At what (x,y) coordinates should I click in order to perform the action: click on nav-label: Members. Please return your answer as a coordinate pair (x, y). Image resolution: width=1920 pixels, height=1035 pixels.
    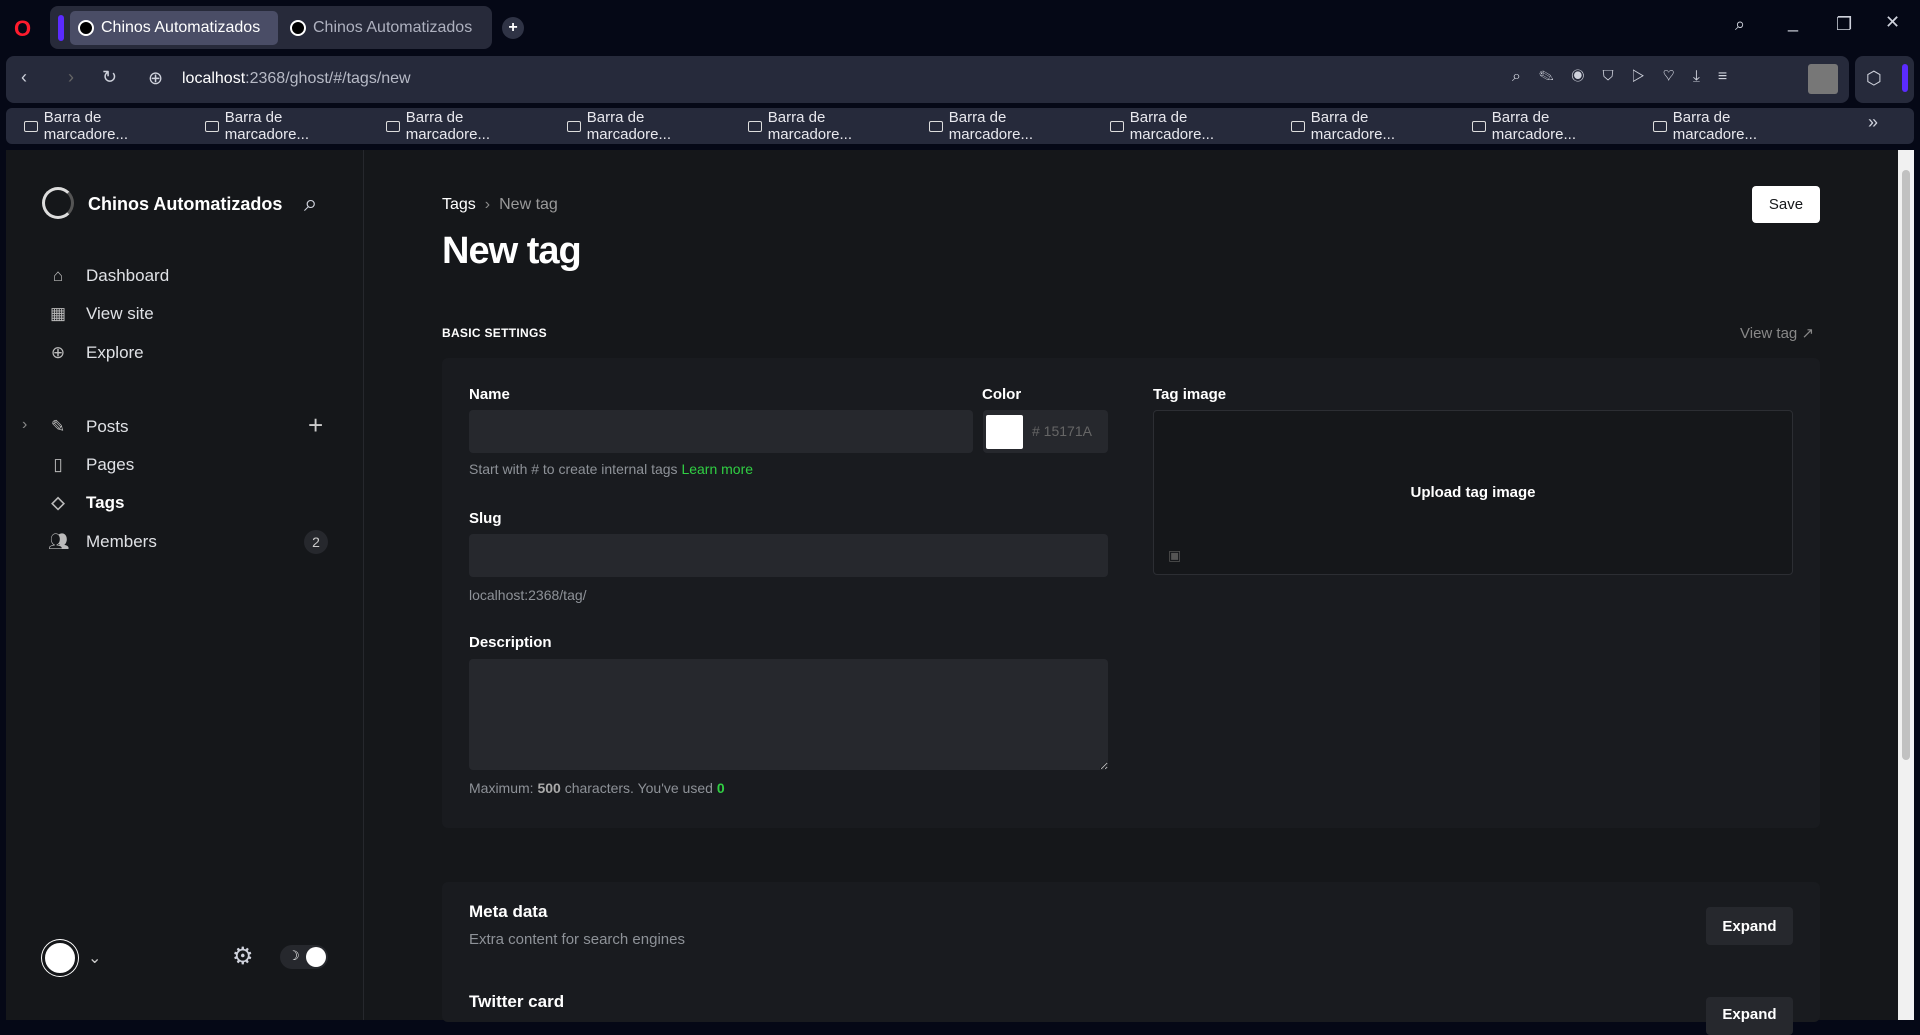
    Looking at the image, I should click on (121, 541).